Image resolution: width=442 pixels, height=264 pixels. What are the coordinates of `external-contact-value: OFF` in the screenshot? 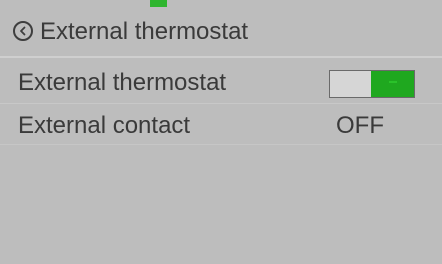 It's located at (360, 125).